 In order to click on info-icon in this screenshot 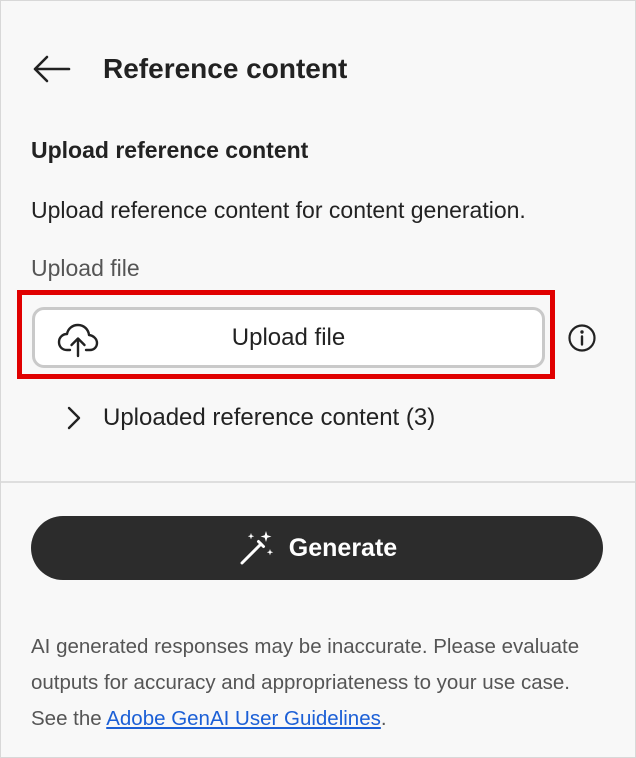, I will do `click(582, 338)`.